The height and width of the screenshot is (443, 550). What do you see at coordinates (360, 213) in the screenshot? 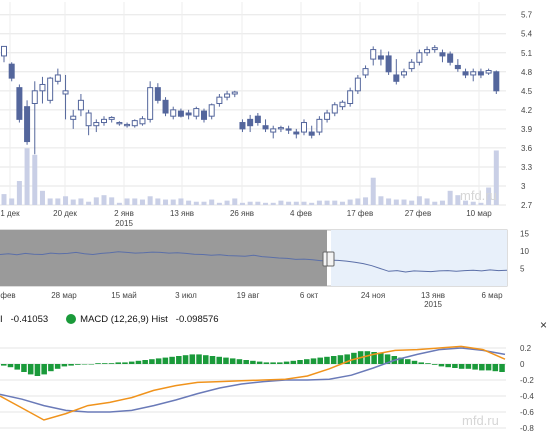
I see `x-tick-label: 17 фев` at bounding box center [360, 213].